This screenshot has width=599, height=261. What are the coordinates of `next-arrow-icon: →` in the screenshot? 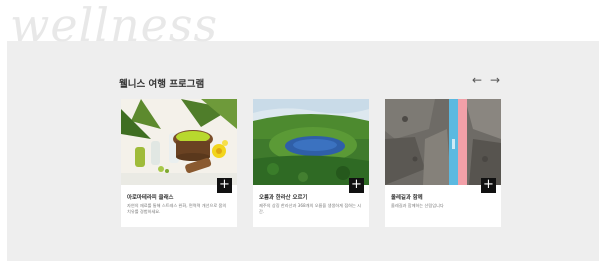 It's located at (495, 80).